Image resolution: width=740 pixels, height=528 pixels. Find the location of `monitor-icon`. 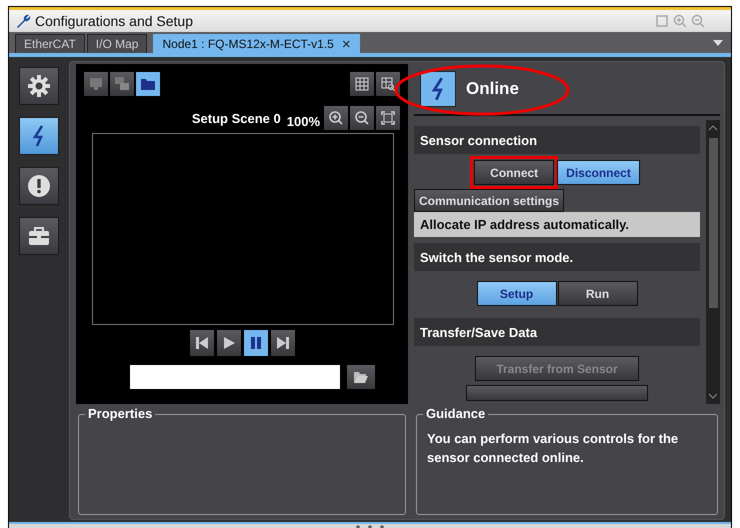

monitor-icon is located at coordinates (96, 84).